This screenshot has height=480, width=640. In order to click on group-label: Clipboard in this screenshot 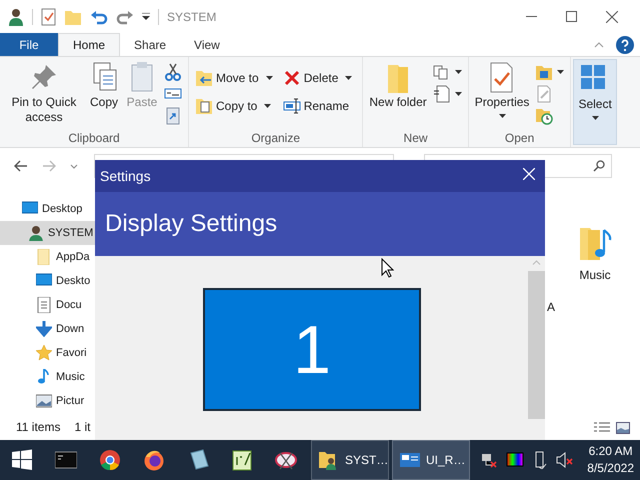, I will do `click(94, 138)`.